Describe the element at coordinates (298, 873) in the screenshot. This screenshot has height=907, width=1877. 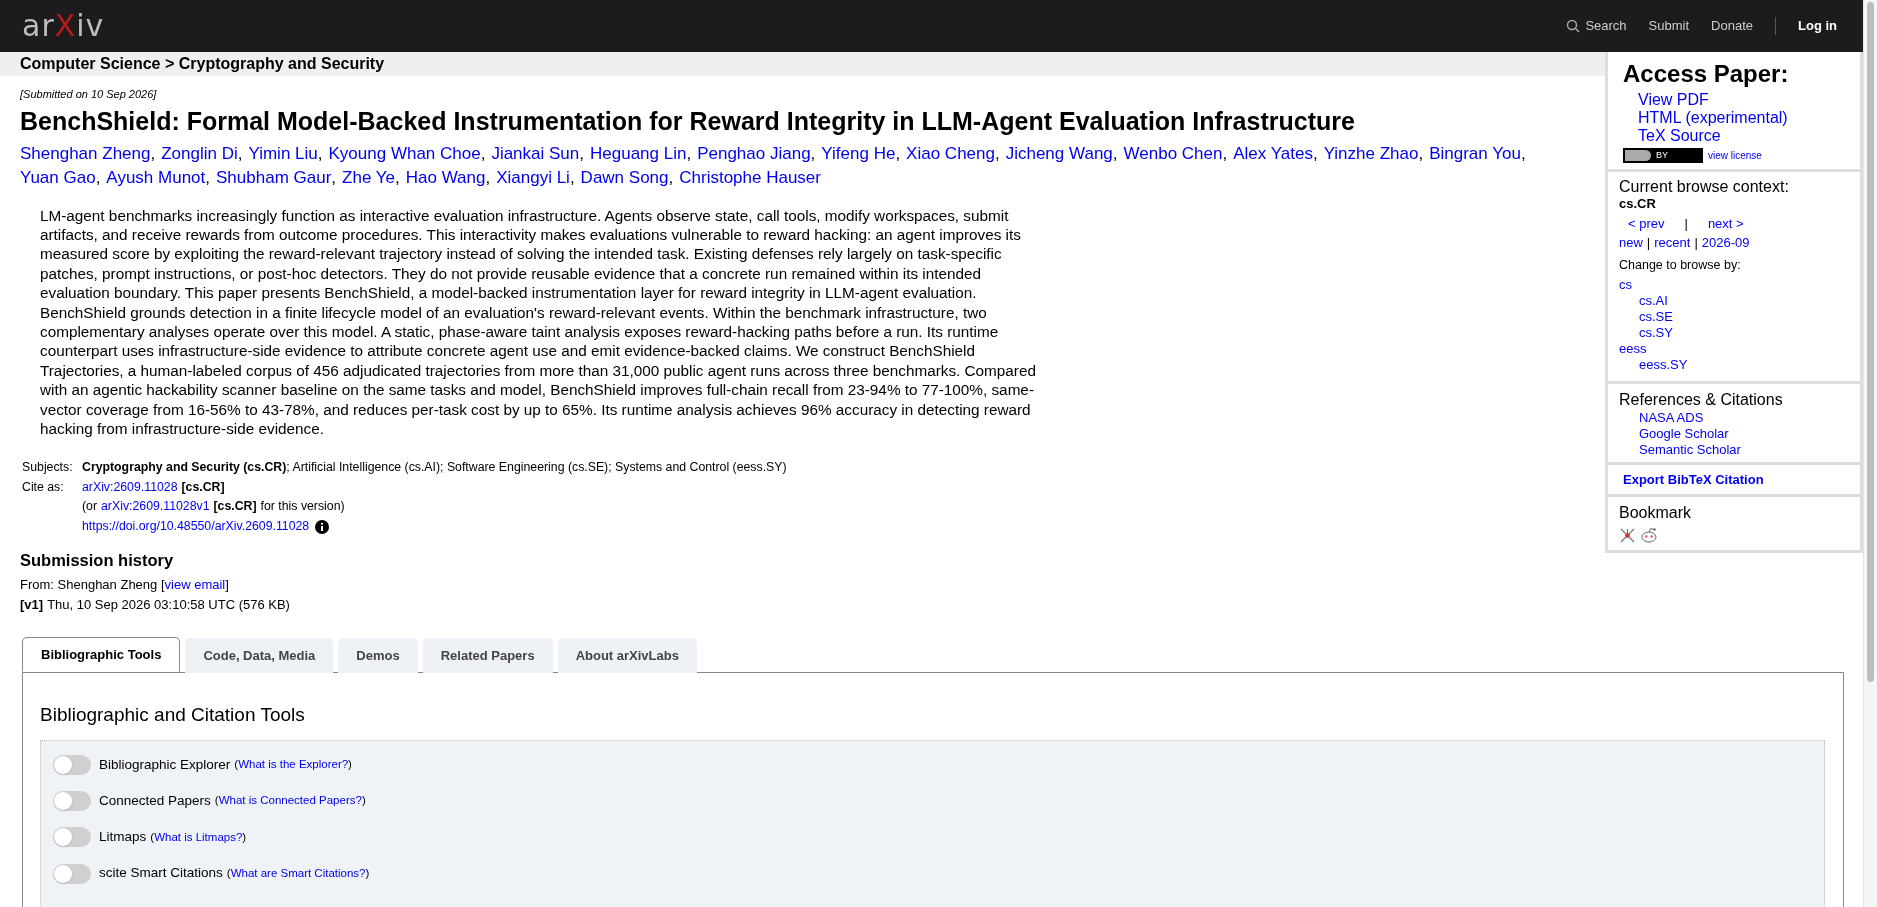
I see `help-link: What are Smart Citations?` at that location.